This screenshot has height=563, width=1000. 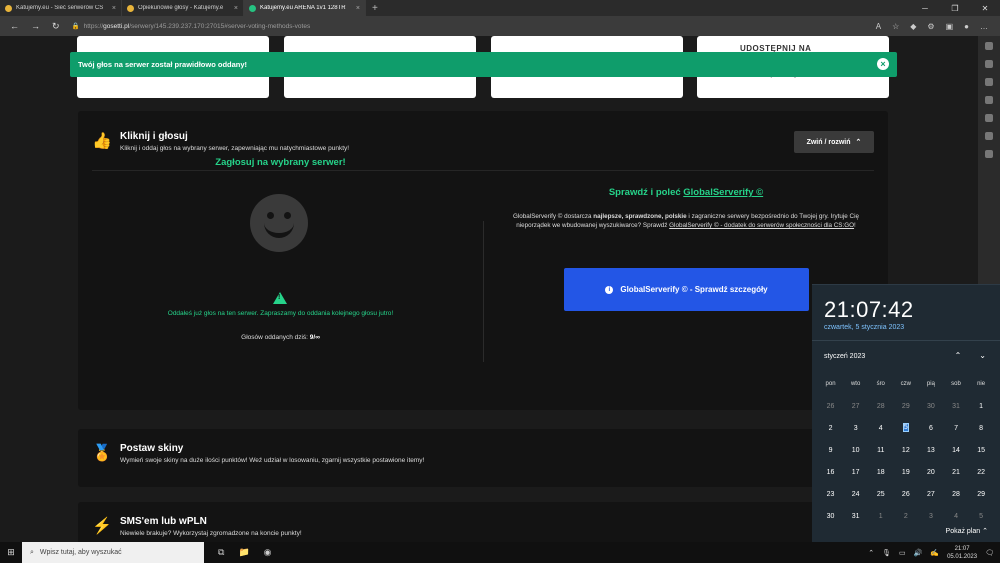 What do you see at coordinates (955, 428) in the screenshot?
I see `calendar-day: 7` at bounding box center [955, 428].